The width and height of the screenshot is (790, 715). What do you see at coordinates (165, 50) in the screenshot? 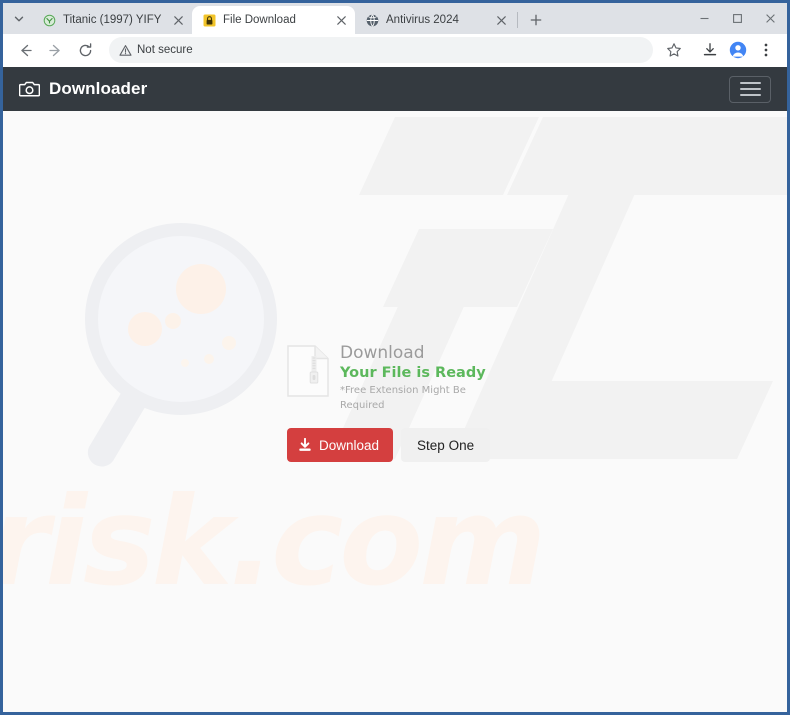
I see `security-status-label: Not secure` at bounding box center [165, 50].